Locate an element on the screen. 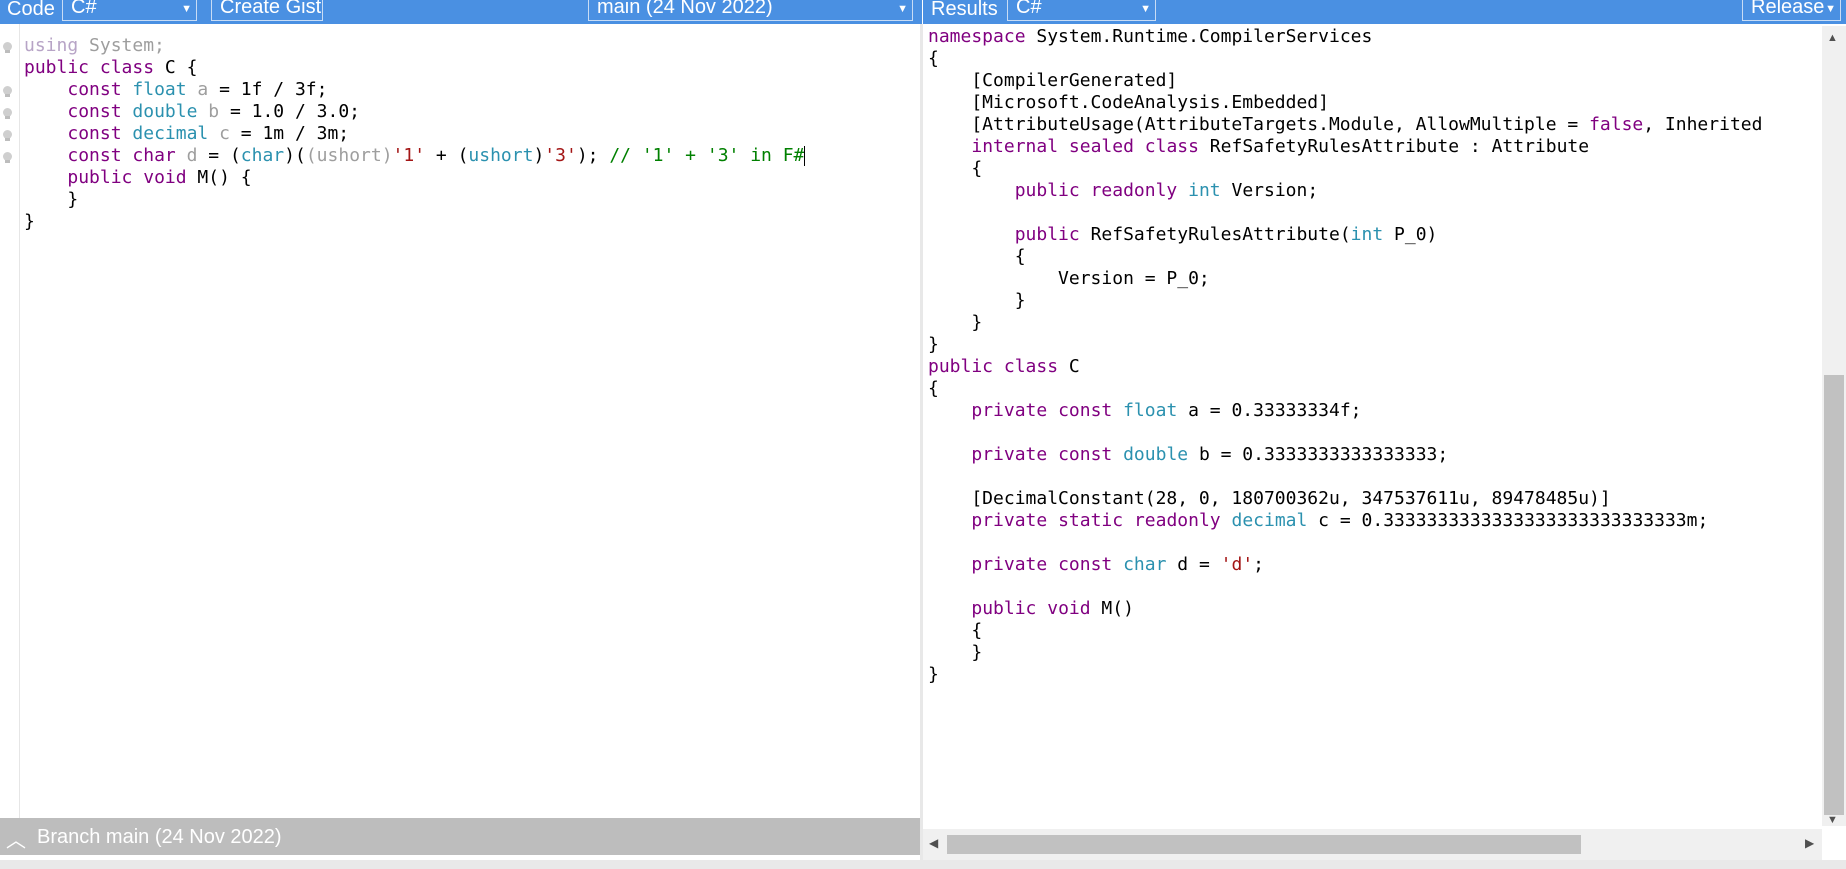 This screenshot has width=1846, height=869. scroll-up-arrow-icon: ▲ is located at coordinates (1832, 38).